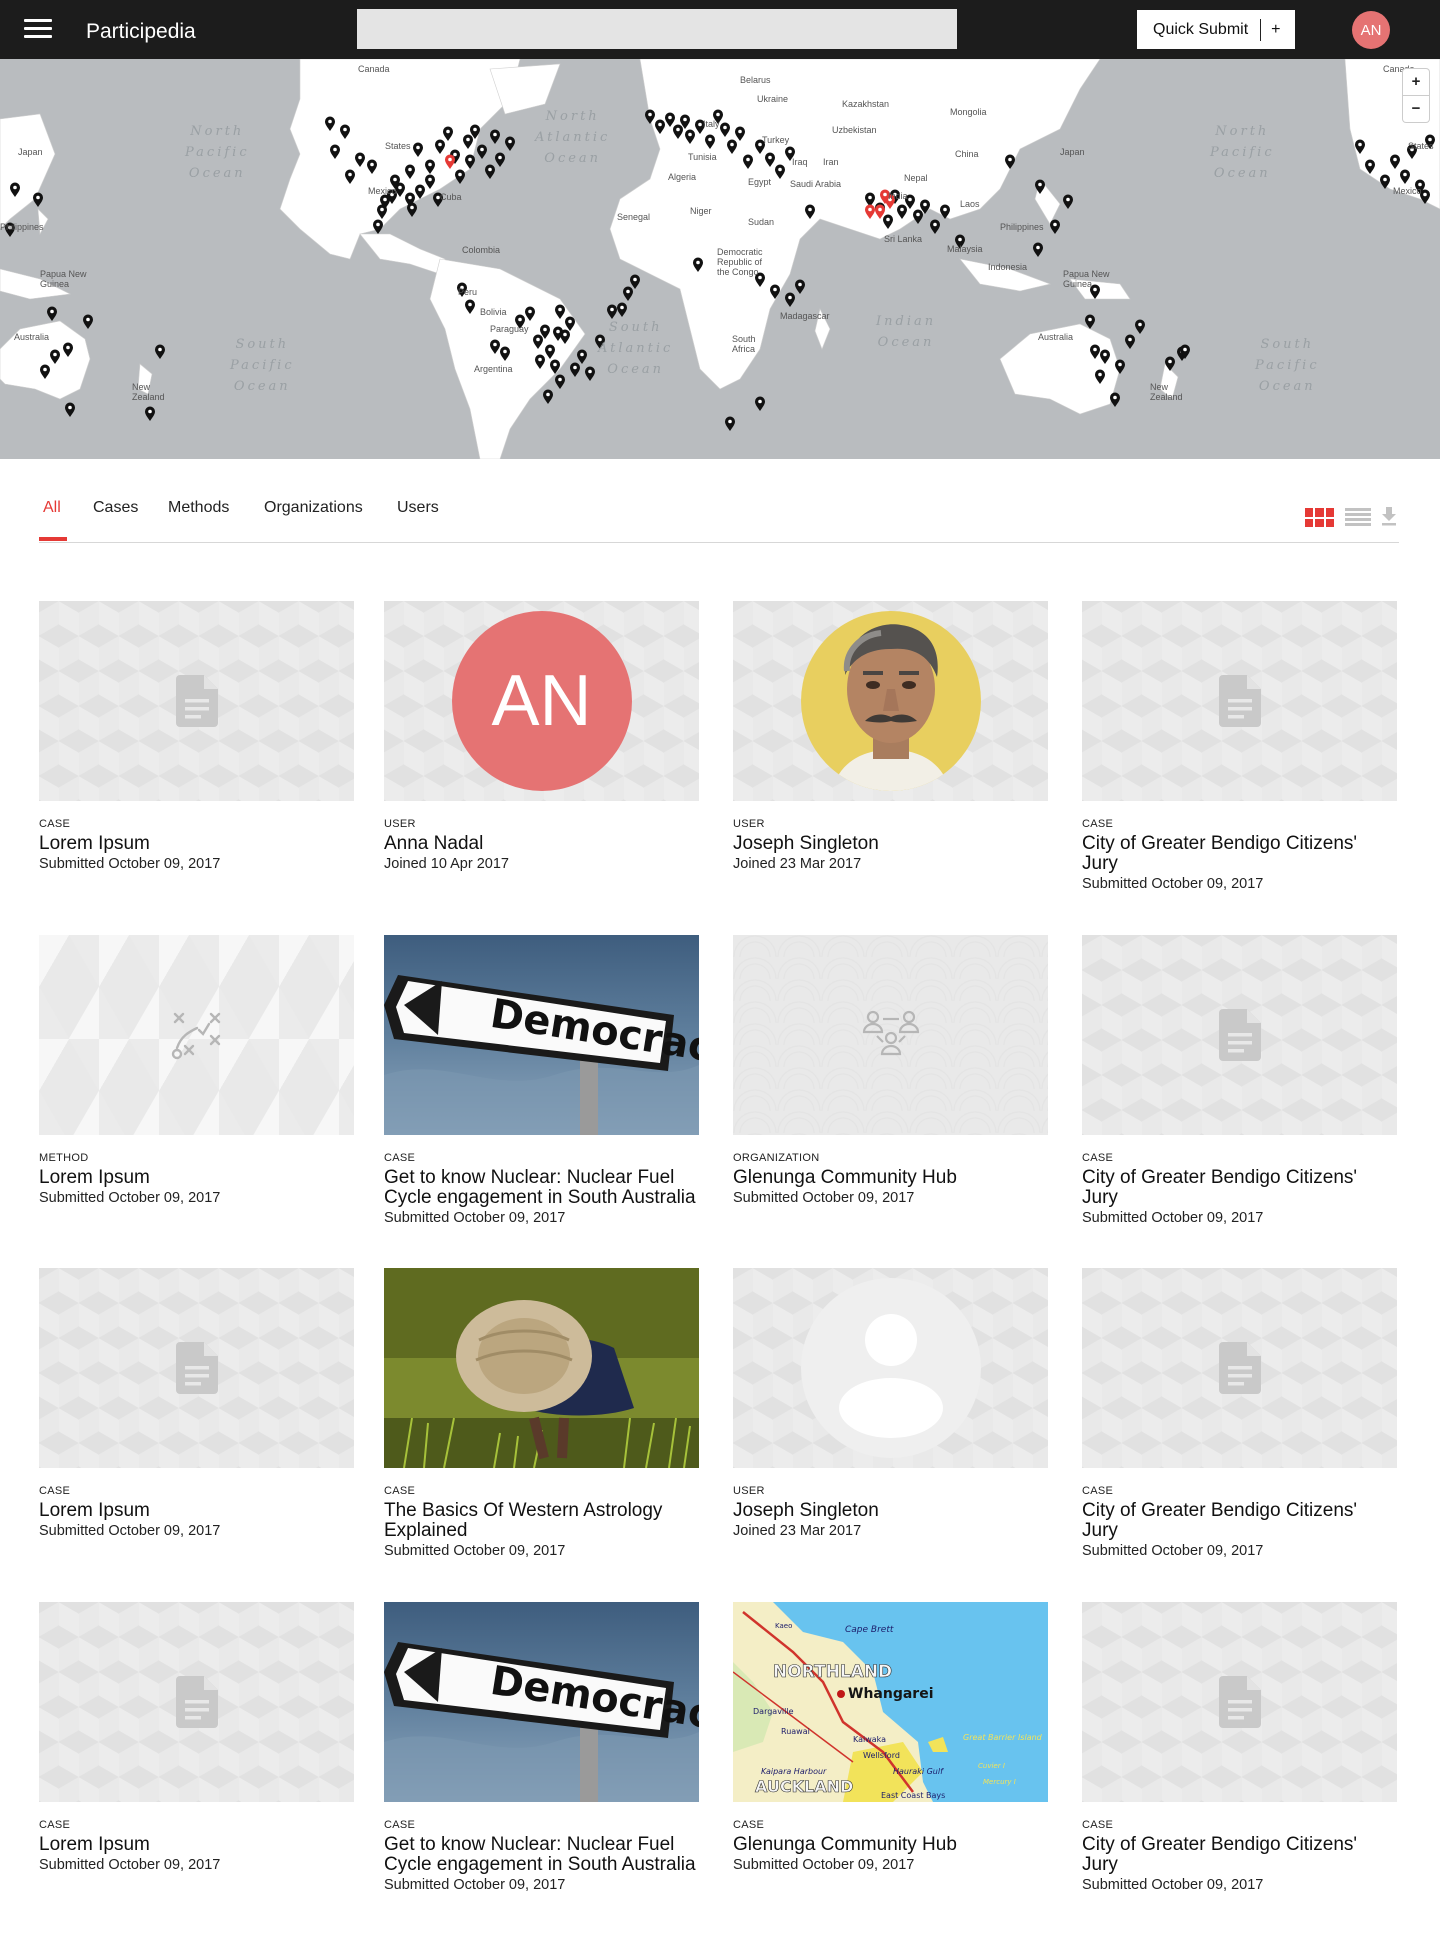 The height and width of the screenshot is (1949, 1440). Describe the element at coordinates (52, 508) in the screenshot. I see `tab-all: All` at that location.